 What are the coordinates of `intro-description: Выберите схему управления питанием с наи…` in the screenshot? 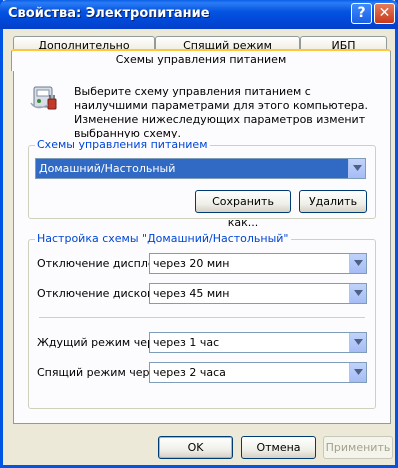 It's located at (221, 112).